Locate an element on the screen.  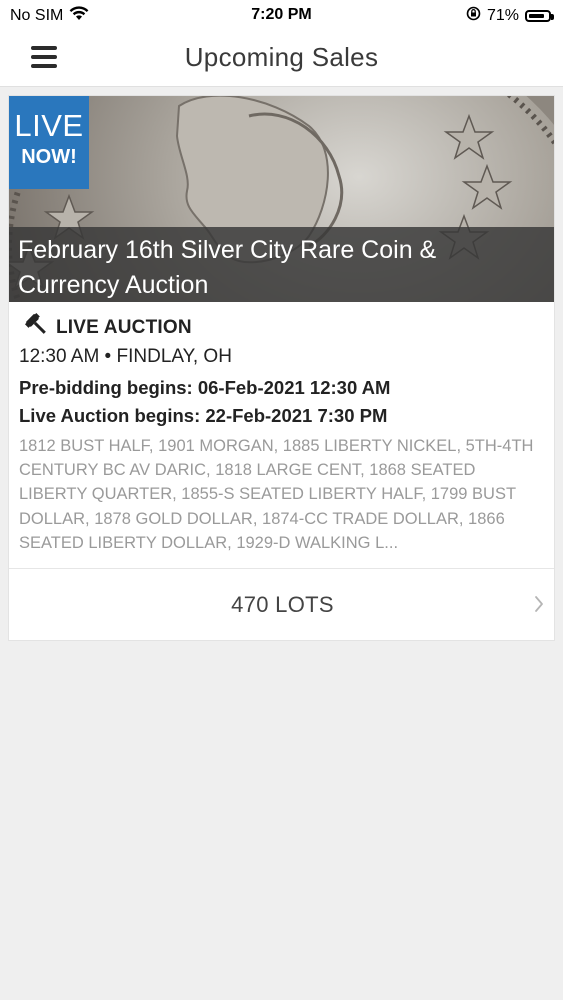
lots-count: 470 LOTS is located at coordinates (282, 604).